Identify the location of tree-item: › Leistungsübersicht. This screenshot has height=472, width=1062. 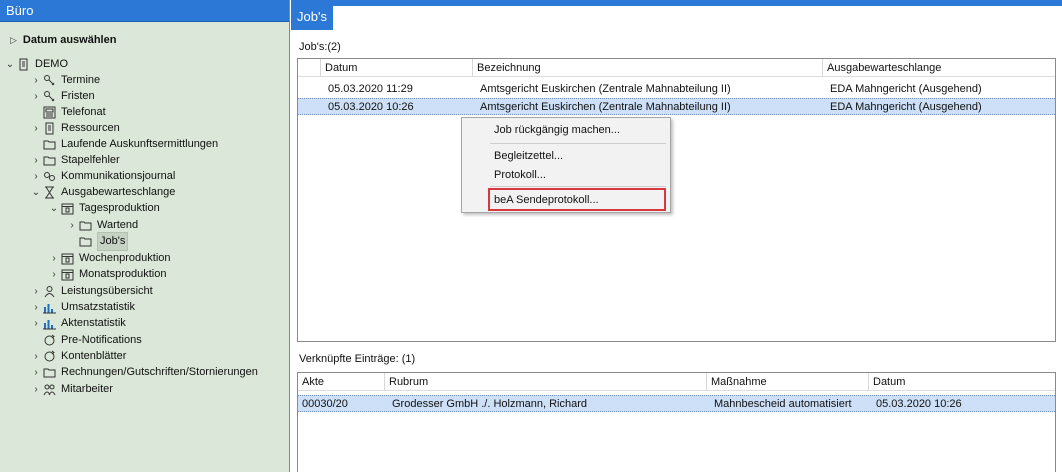
(91, 291).